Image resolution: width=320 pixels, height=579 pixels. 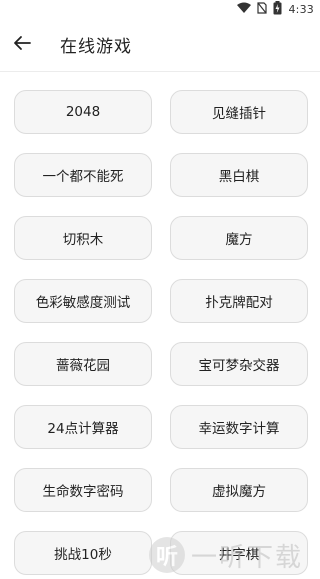 I want to click on game-button-poker-match: 扑克牌配对, so click(x=239, y=301).